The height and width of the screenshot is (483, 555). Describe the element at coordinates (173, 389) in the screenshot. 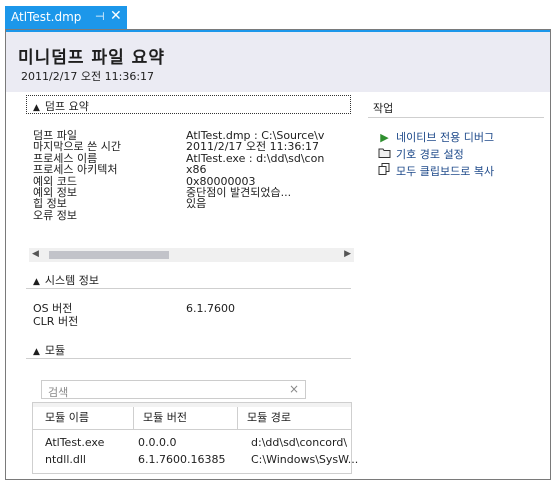

I see `module-search-input: 검색 ×` at that location.